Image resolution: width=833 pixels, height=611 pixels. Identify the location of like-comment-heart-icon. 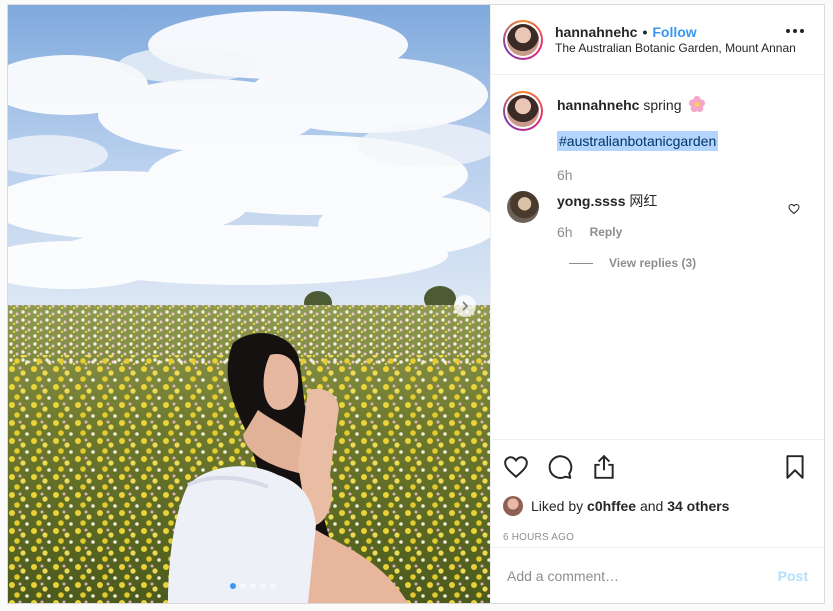
(794, 209).